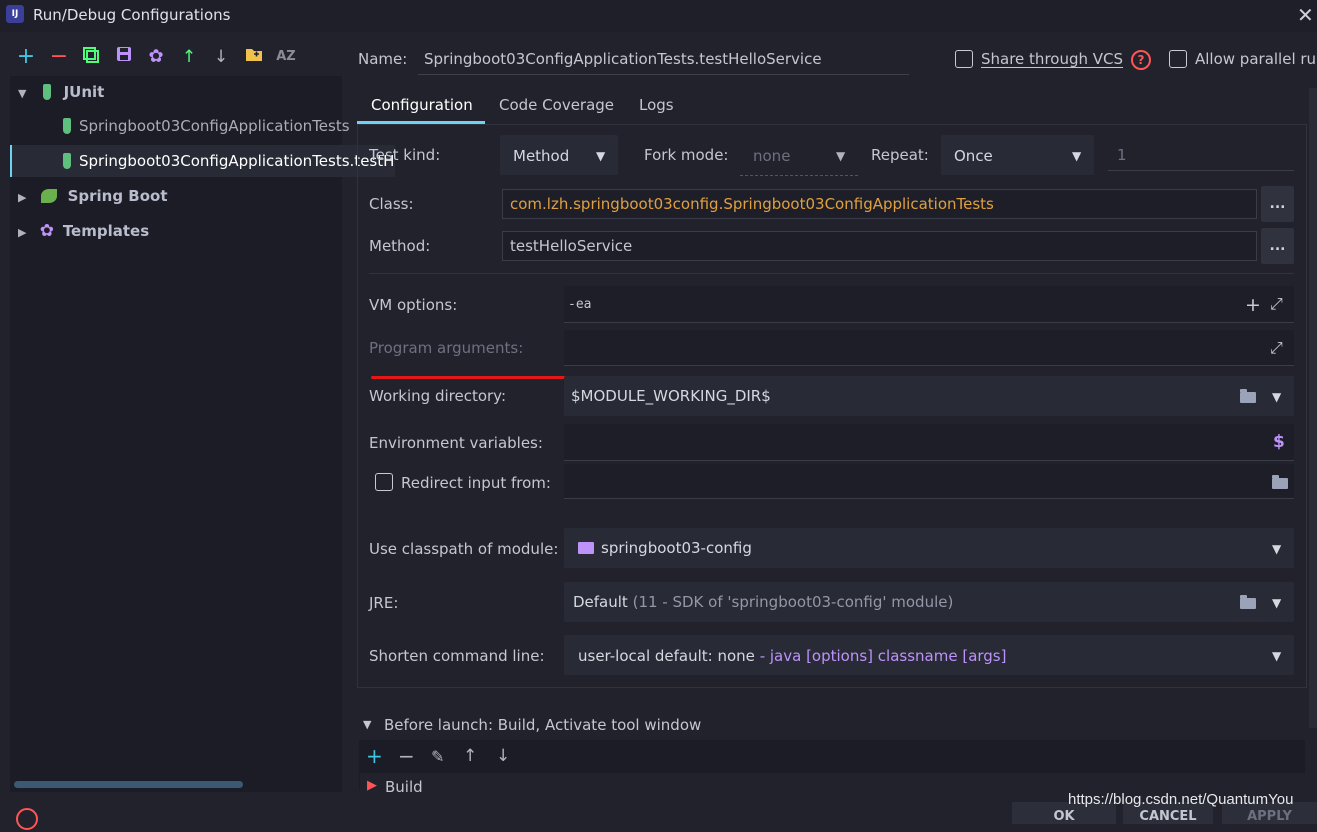 The width and height of the screenshot is (1317, 832). What do you see at coordinates (964, 59) in the screenshot?
I see `share-vcs-checkbox` at bounding box center [964, 59].